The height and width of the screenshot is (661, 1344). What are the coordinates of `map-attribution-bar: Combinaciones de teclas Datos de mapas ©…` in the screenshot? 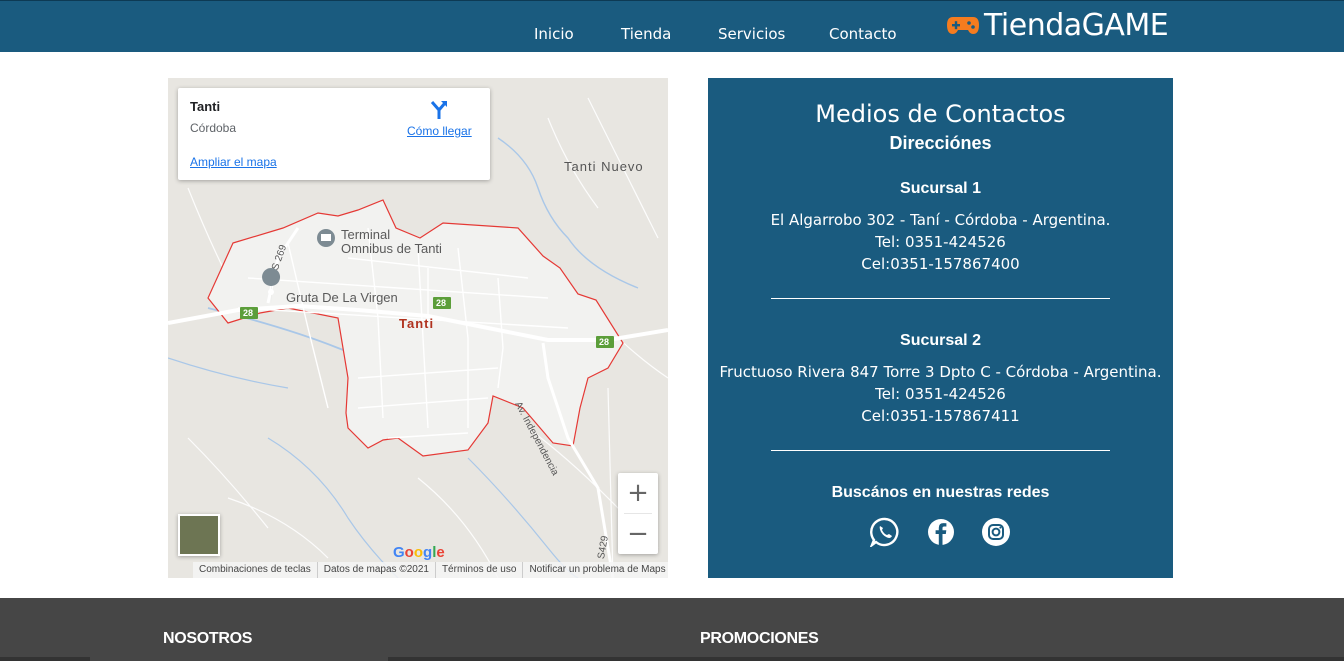 It's located at (430, 570).